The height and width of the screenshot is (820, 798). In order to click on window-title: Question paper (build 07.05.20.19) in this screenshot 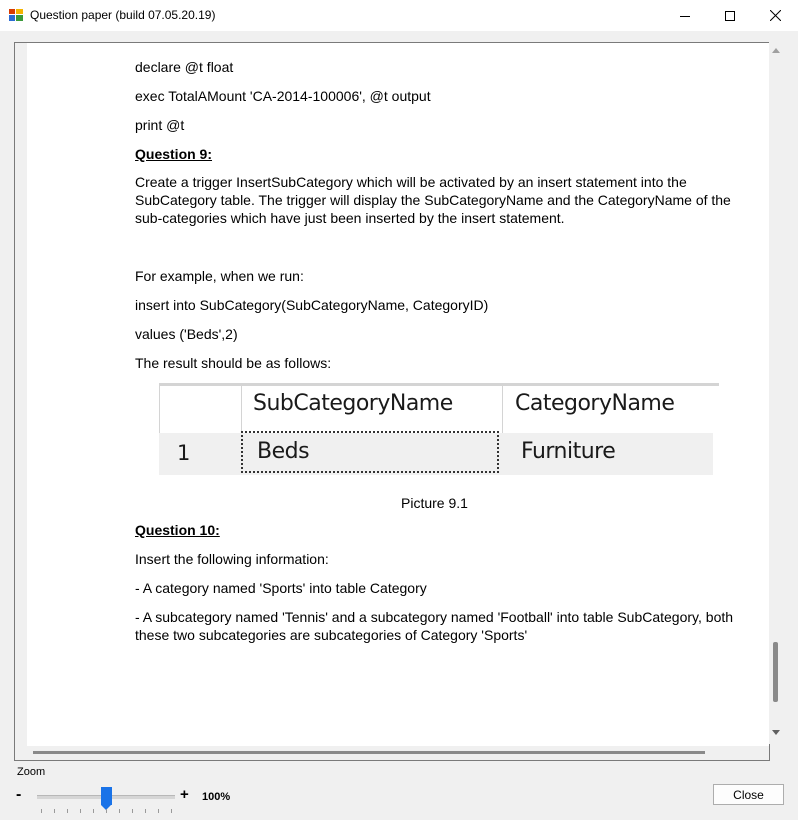, I will do `click(123, 15)`.